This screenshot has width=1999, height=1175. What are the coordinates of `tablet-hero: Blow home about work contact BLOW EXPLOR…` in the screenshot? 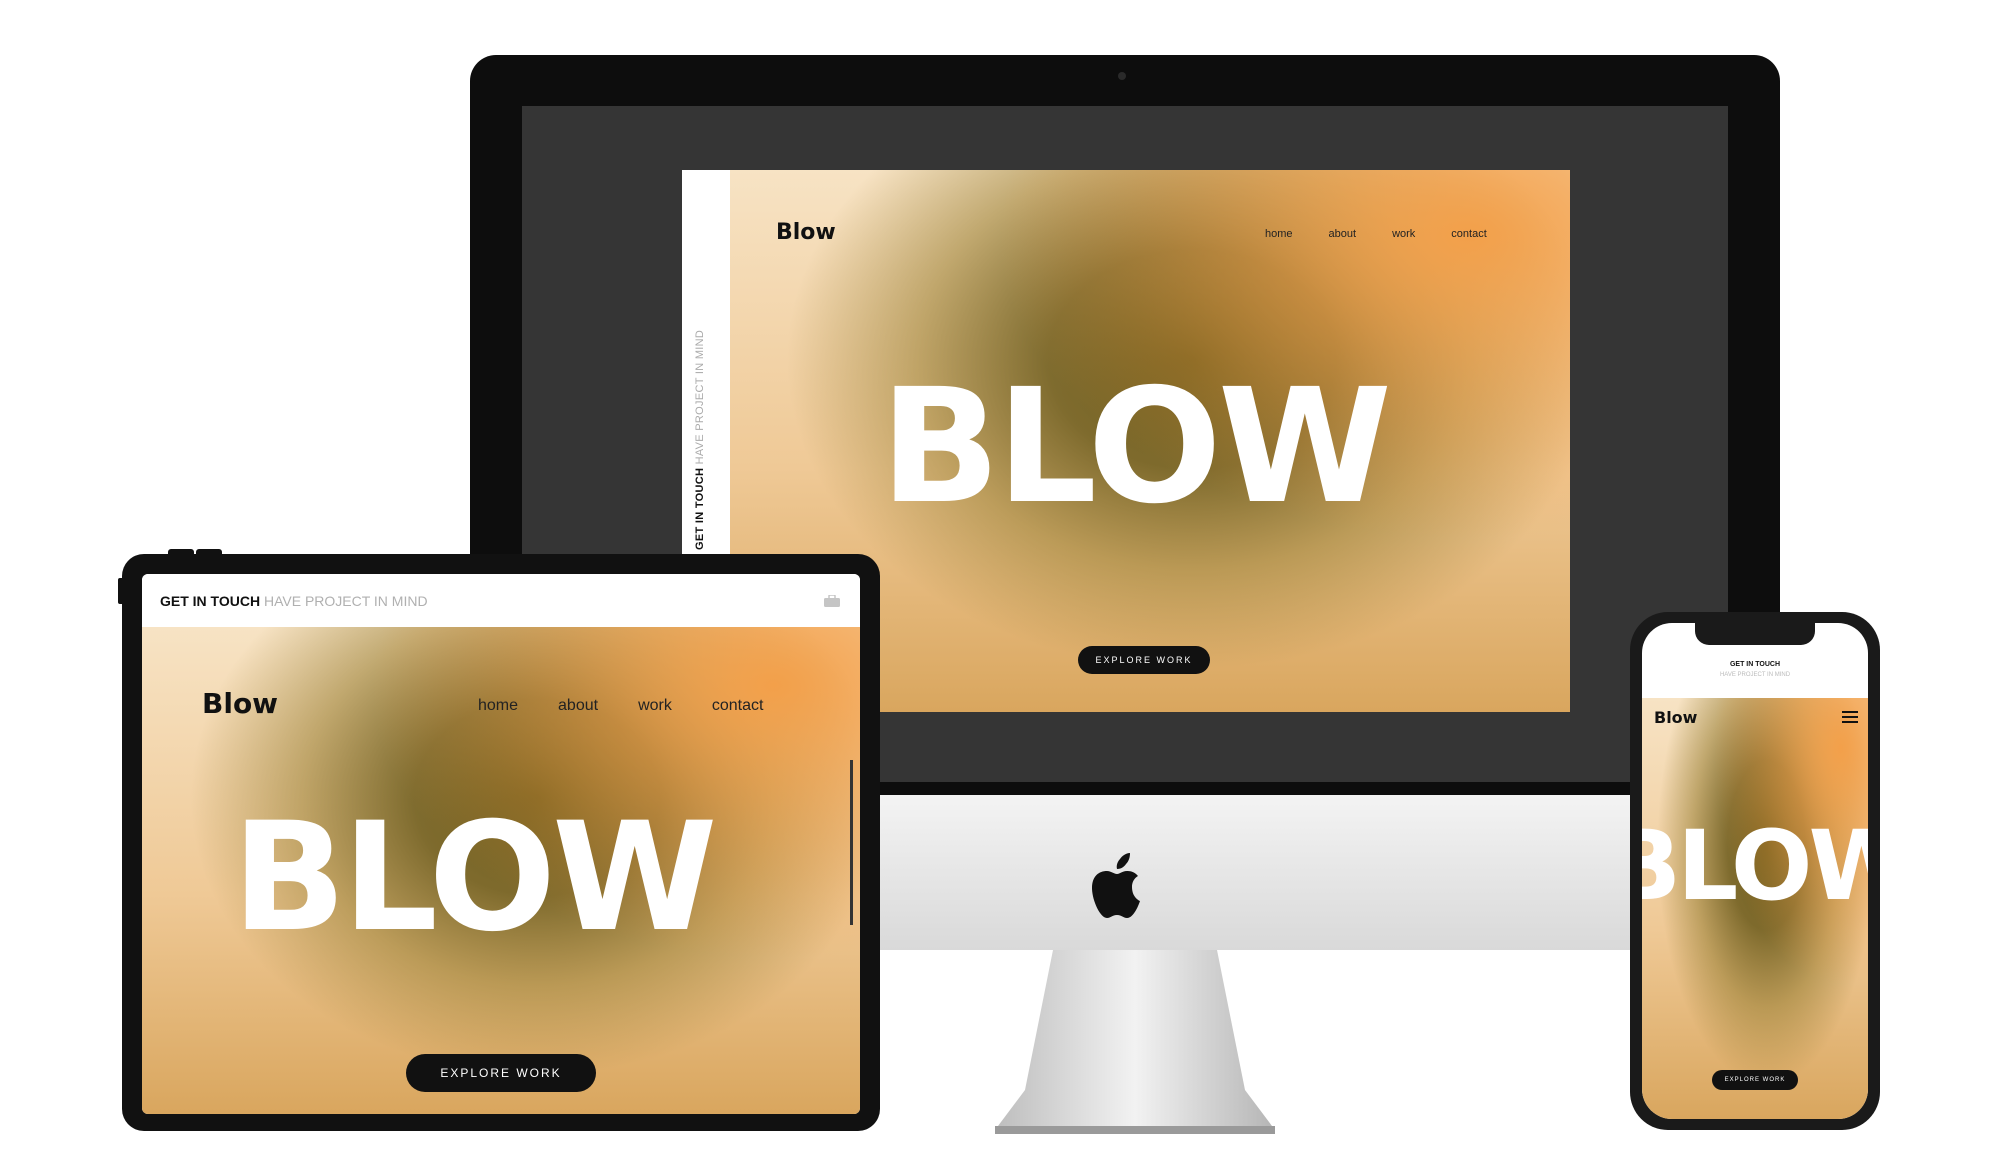 It's located at (501, 870).